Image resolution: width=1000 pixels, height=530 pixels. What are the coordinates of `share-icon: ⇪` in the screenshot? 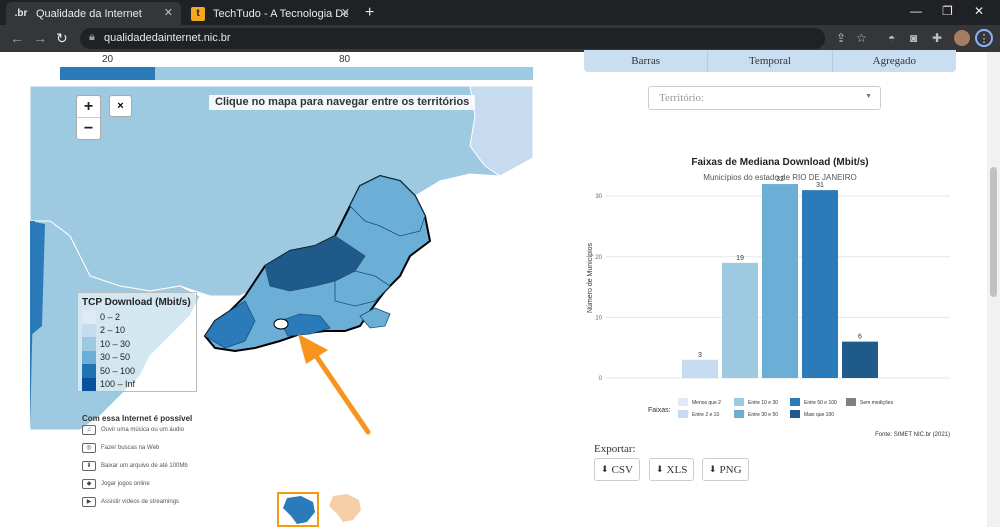 It's located at (841, 38).